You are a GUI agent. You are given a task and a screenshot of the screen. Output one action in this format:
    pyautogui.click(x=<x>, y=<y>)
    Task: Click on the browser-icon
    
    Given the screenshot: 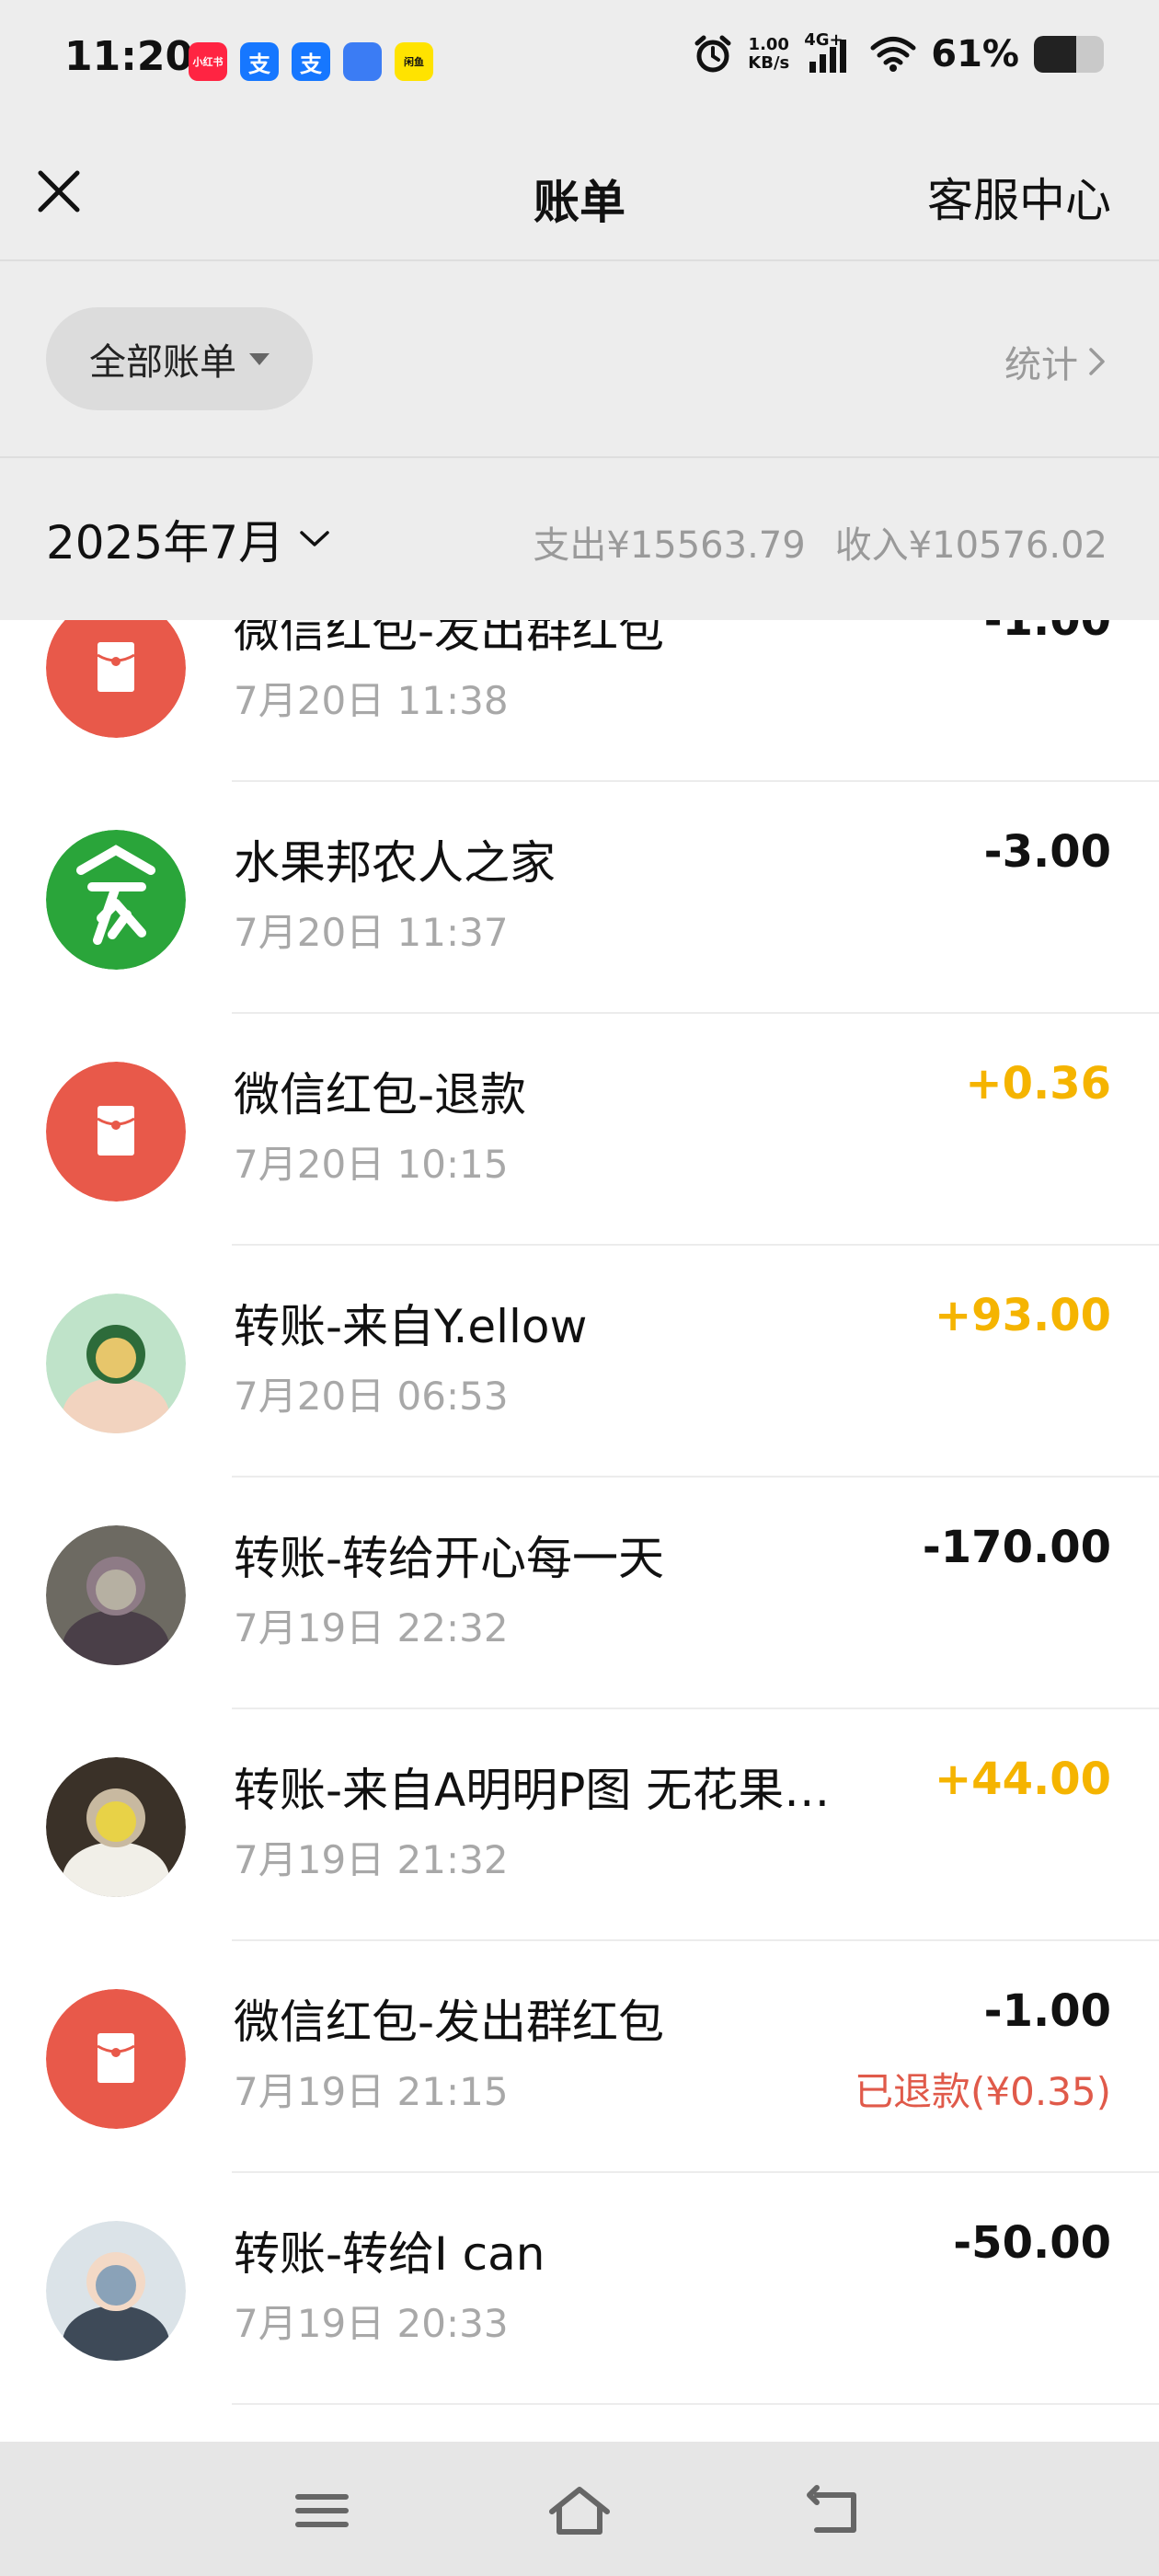 What is the action you would take?
    pyautogui.click(x=362, y=61)
    